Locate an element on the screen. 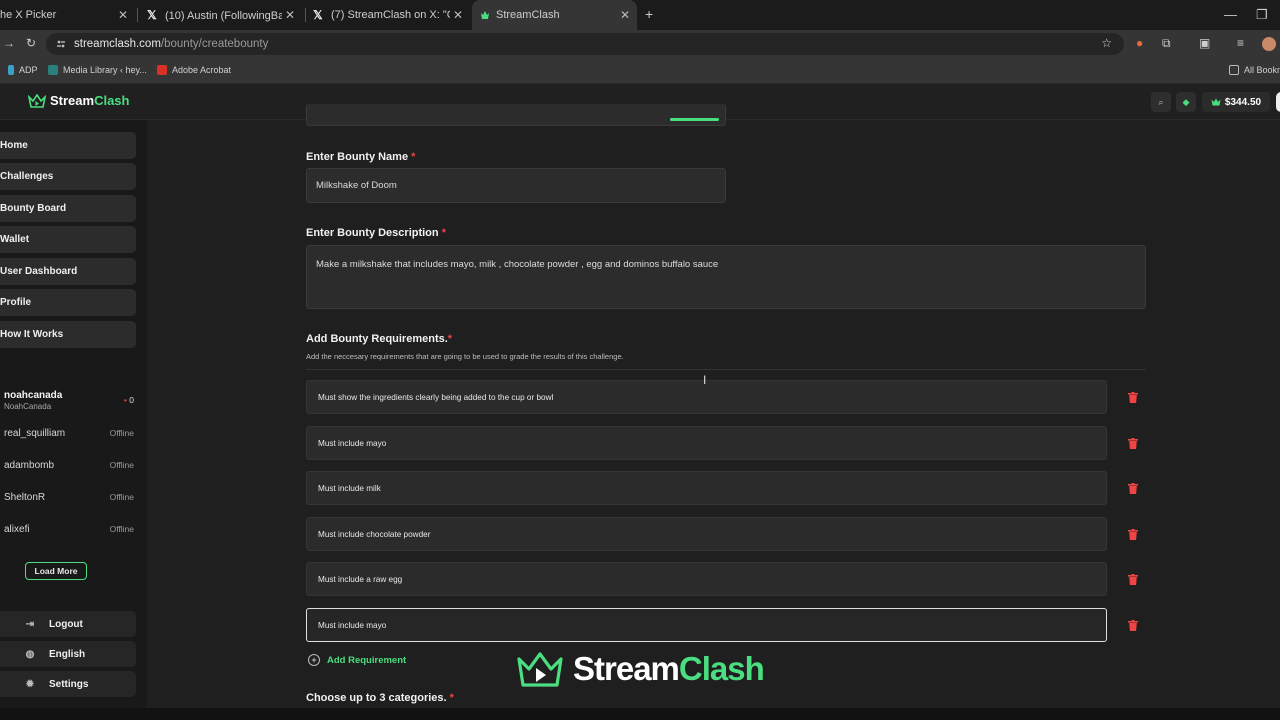 Image resolution: width=1280 pixels, height=720 pixels. sidebar-item-bounty-board: Bounty Board is located at coordinates (68, 208).